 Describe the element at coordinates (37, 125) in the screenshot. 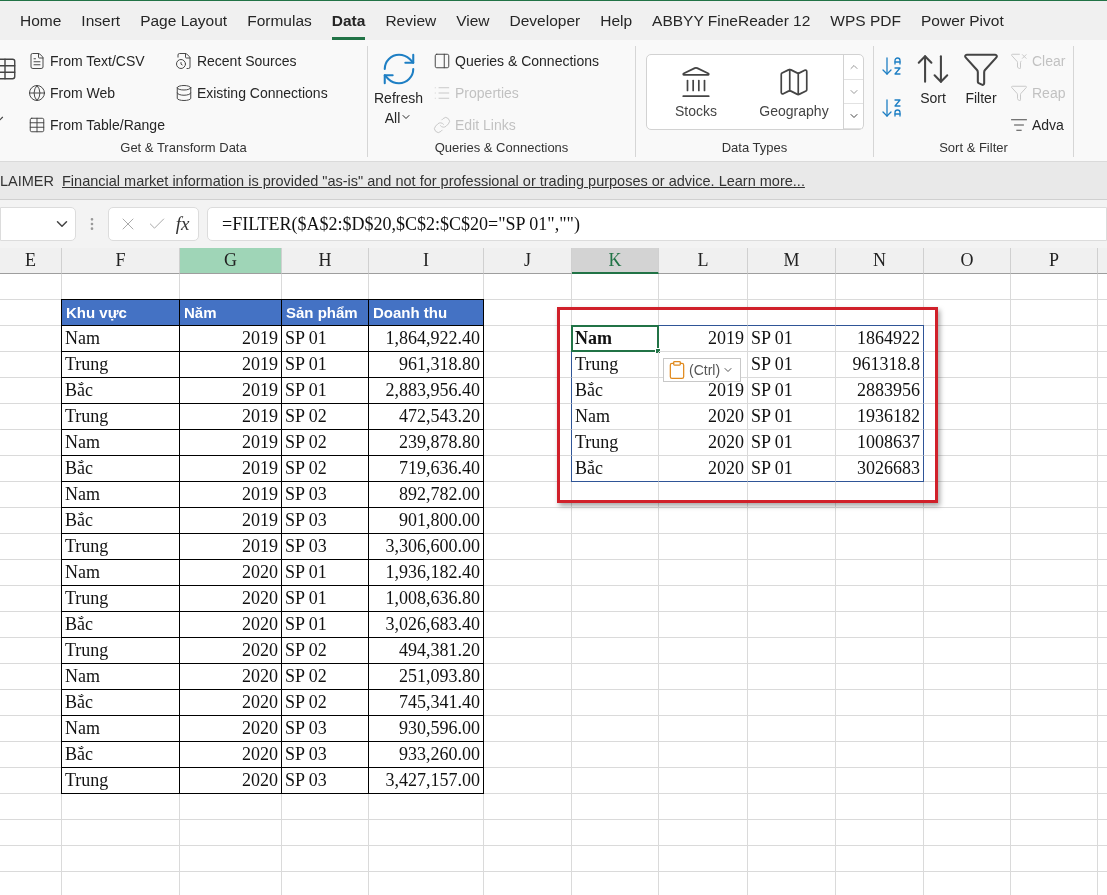

I see `table-icon` at that location.